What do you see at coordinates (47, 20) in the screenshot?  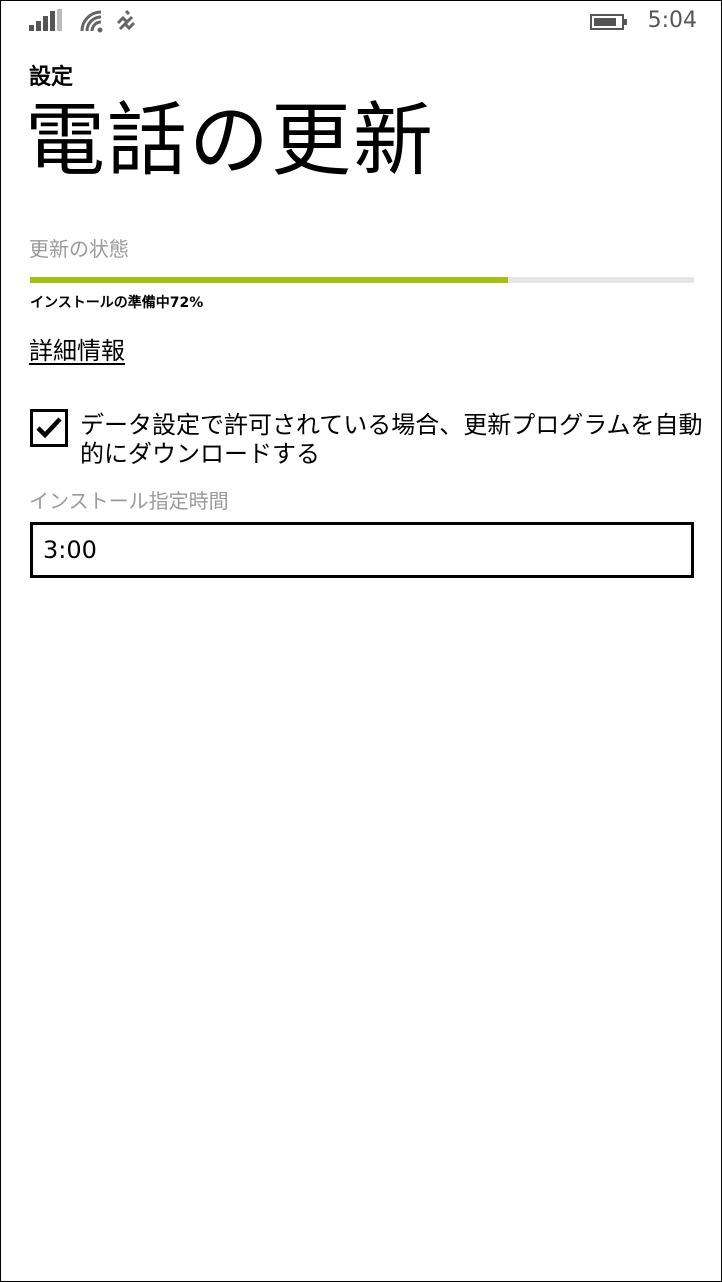 I see `signal-icon` at bounding box center [47, 20].